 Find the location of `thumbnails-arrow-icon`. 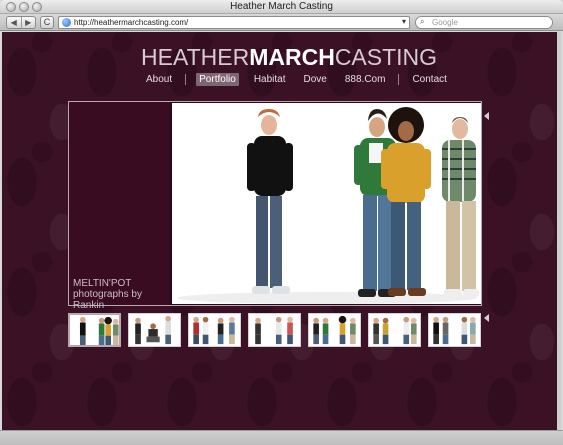

thumbnails-arrow-icon is located at coordinates (486, 318).